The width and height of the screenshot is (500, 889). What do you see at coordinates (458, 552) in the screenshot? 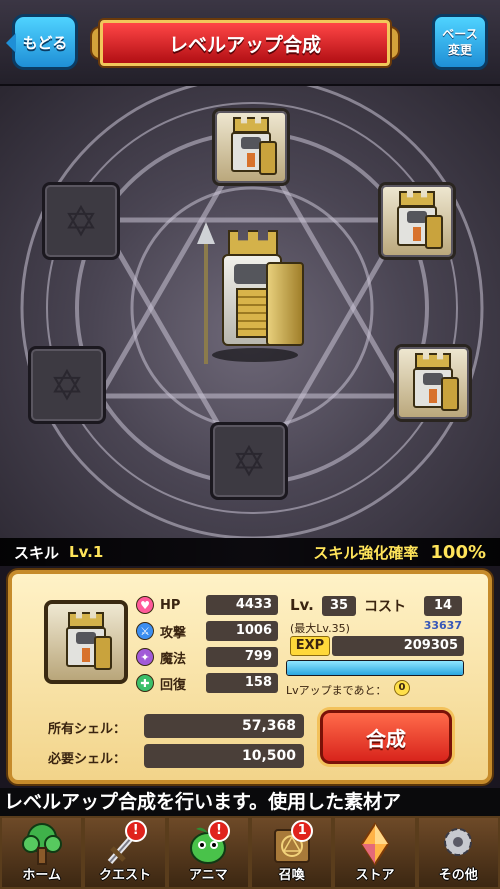
I see `skill-rate-value: 100%` at bounding box center [458, 552].